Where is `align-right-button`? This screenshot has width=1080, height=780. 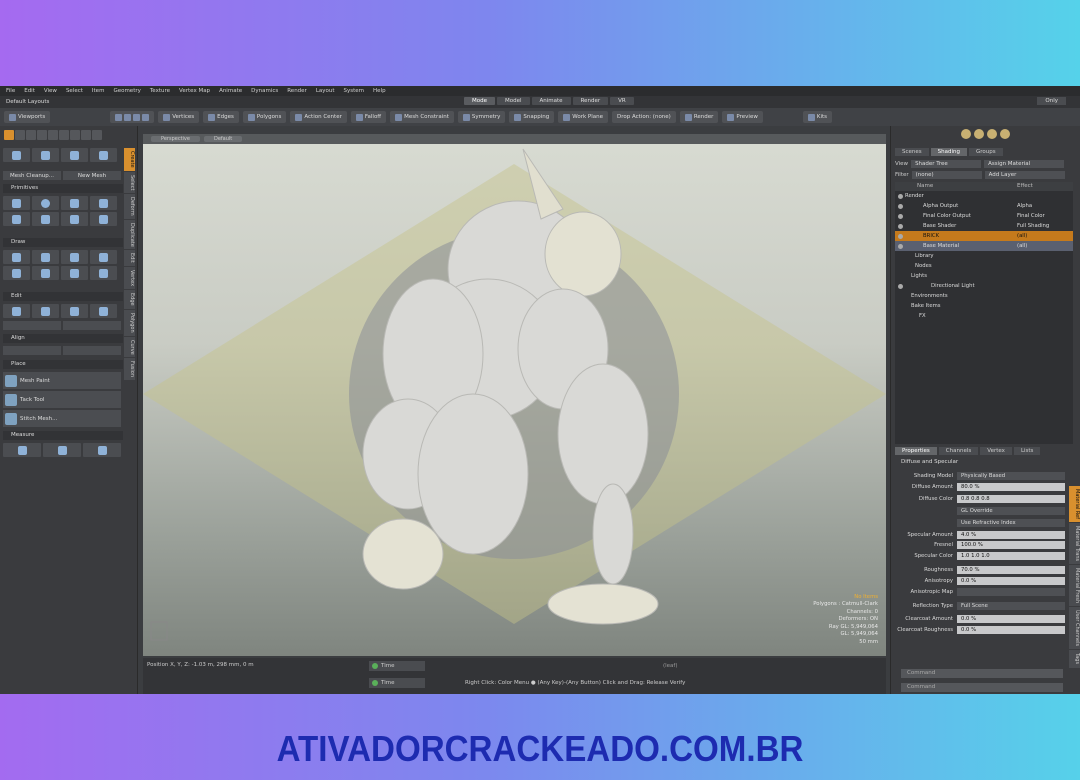
align-right-button is located at coordinates (92, 350).